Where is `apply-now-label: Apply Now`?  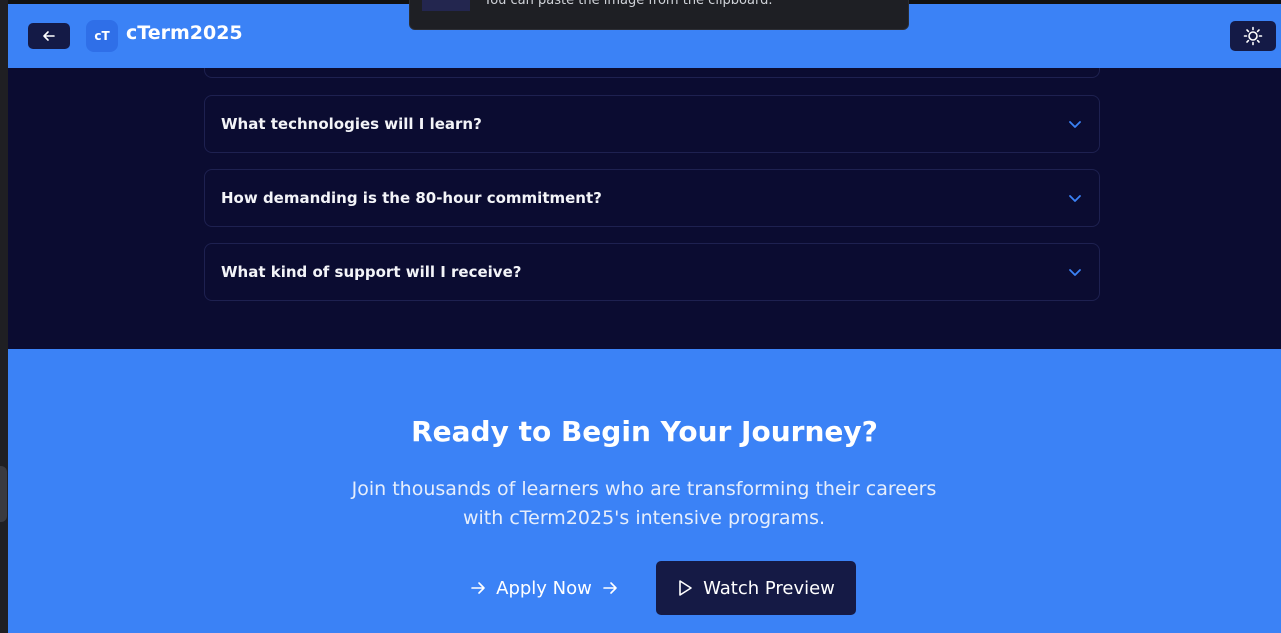
apply-now-label: Apply Now is located at coordinates (544, 588).